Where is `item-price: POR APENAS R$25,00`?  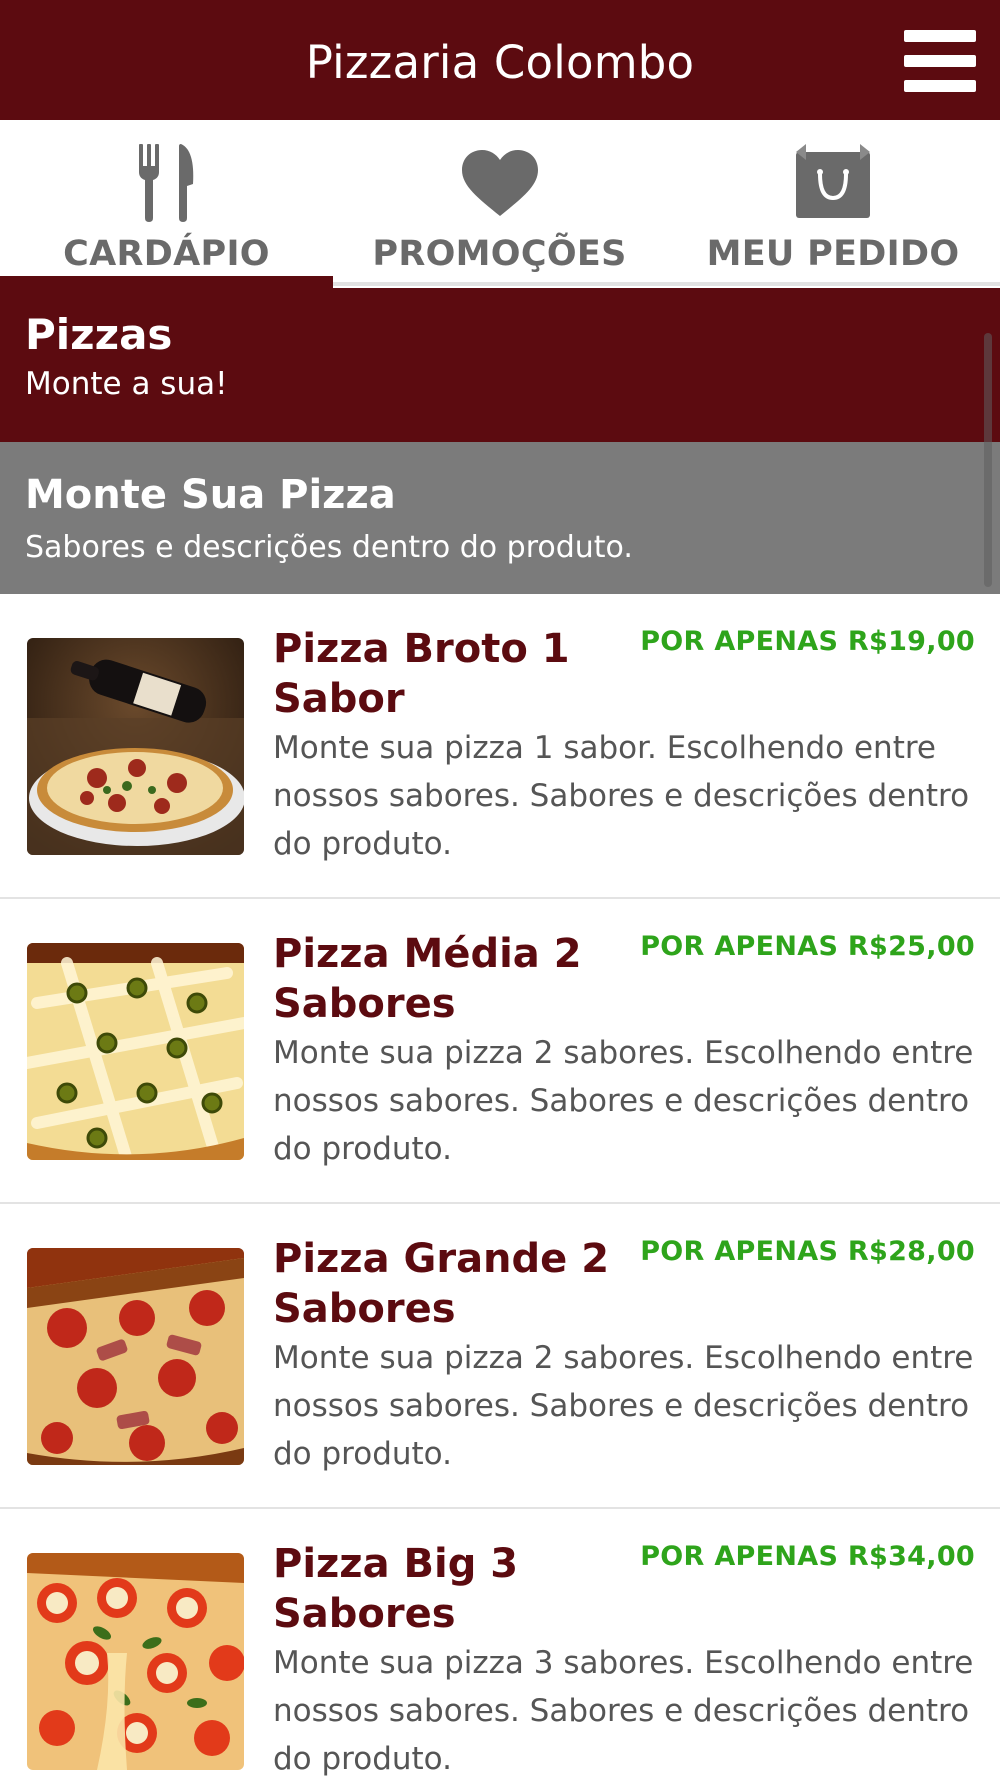
item-price: POR APENAS R$25,00 is located at coordinates (807, 946).